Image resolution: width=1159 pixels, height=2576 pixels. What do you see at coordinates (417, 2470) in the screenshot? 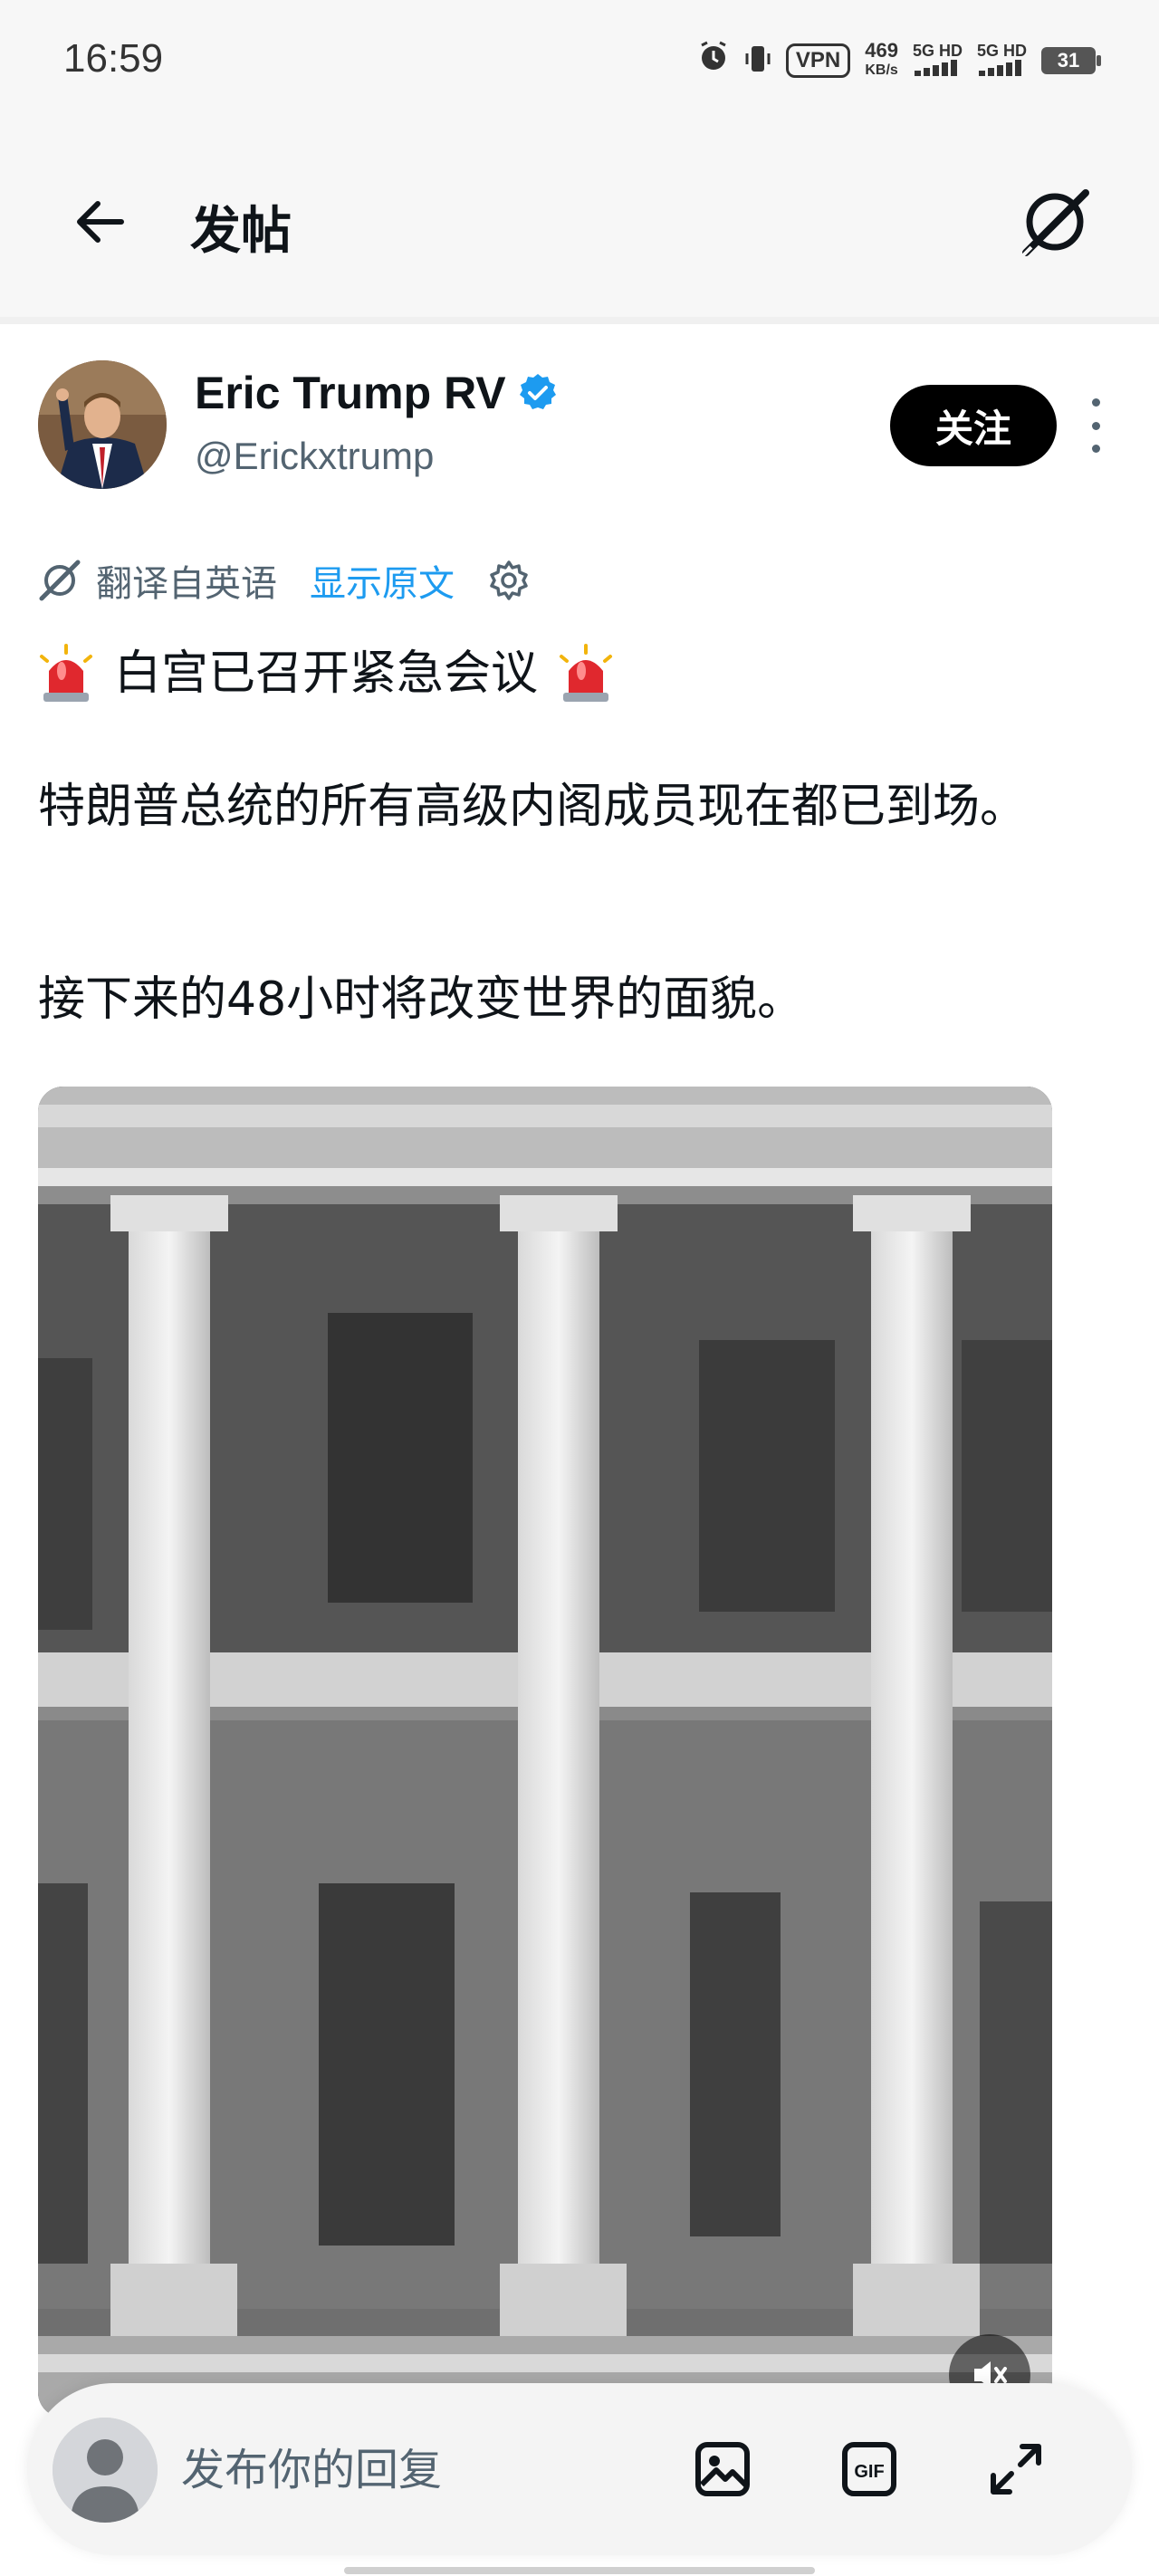
I see `reply-input` at bounding box center [417, 2470].